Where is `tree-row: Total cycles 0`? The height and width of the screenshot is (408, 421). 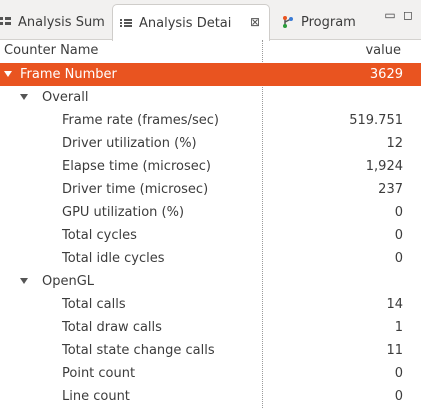 tree-row: Total cycles 0 is located at coordinates (210, 235).